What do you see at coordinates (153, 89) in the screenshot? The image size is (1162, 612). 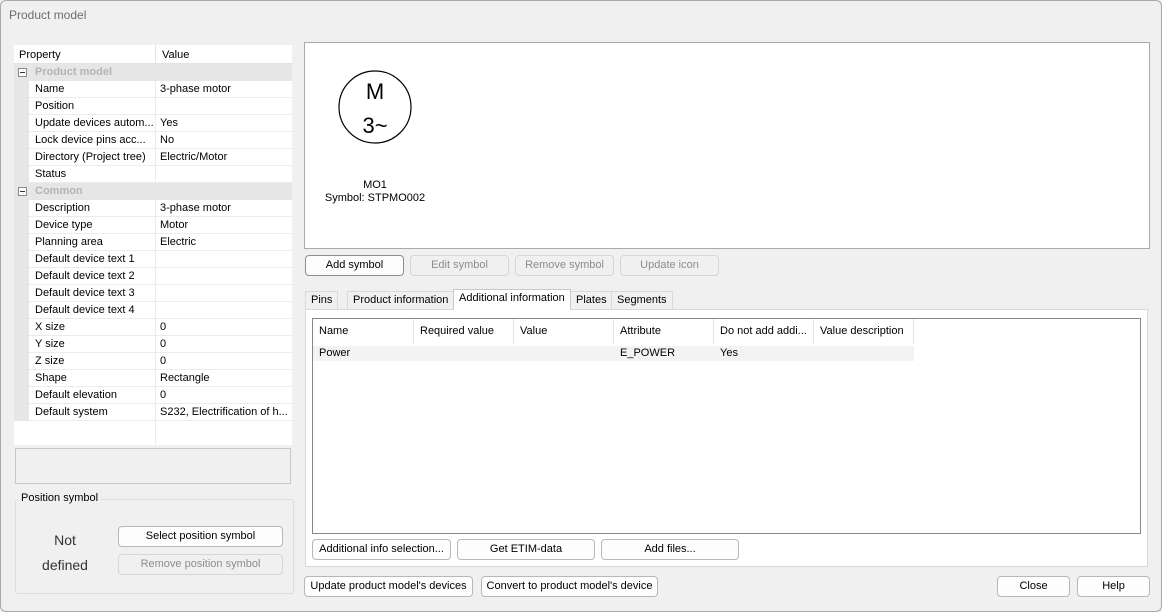 I see `grid-property-row: Name 3-phase motor` at bounding box center [153, 89].